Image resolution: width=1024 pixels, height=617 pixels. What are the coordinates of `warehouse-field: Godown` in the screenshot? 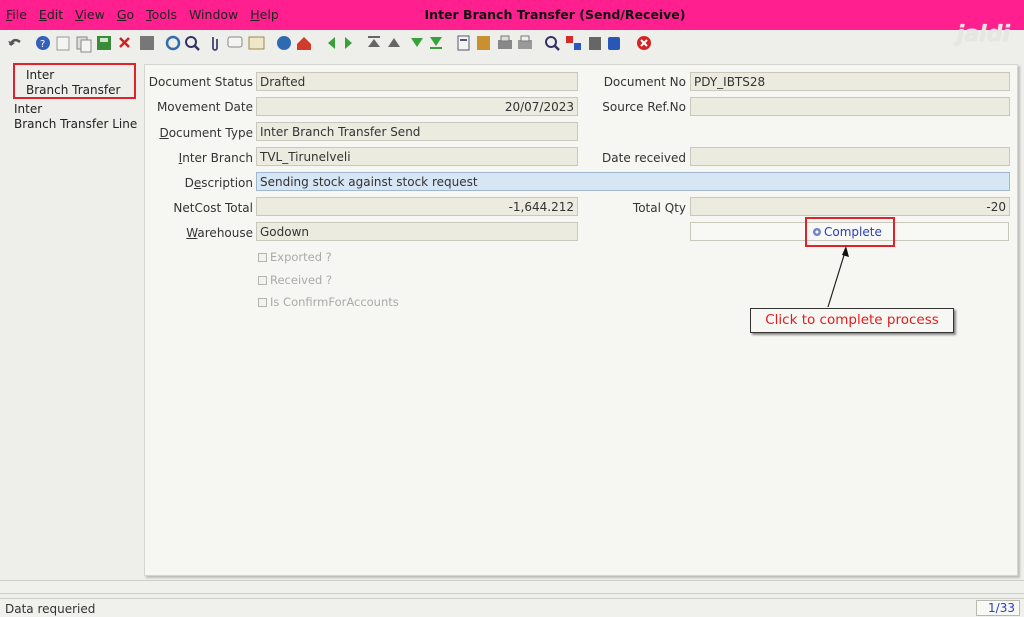 It's located at (417, 231).